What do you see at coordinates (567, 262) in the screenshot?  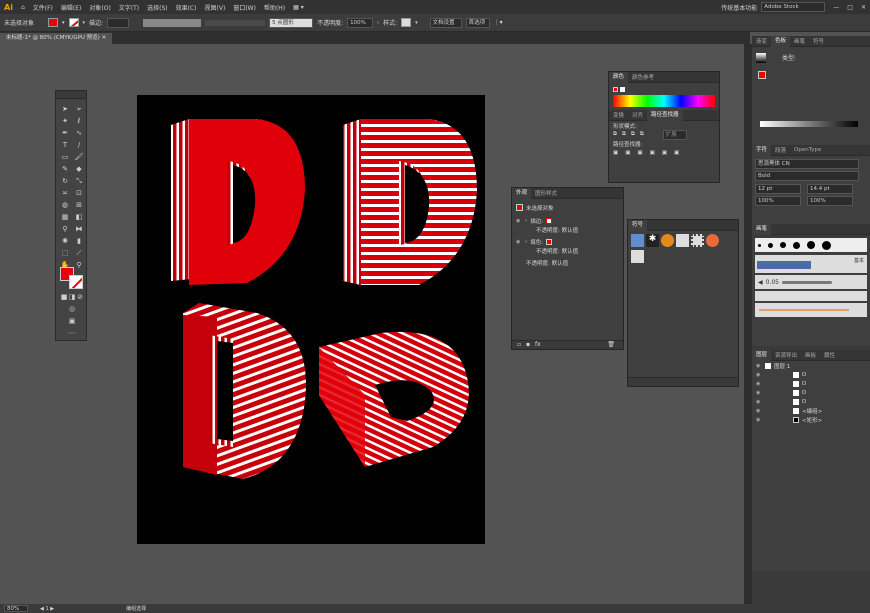 I see `appearance-opacity: 不透明度: 默认值` at bounding box center [567, 262].